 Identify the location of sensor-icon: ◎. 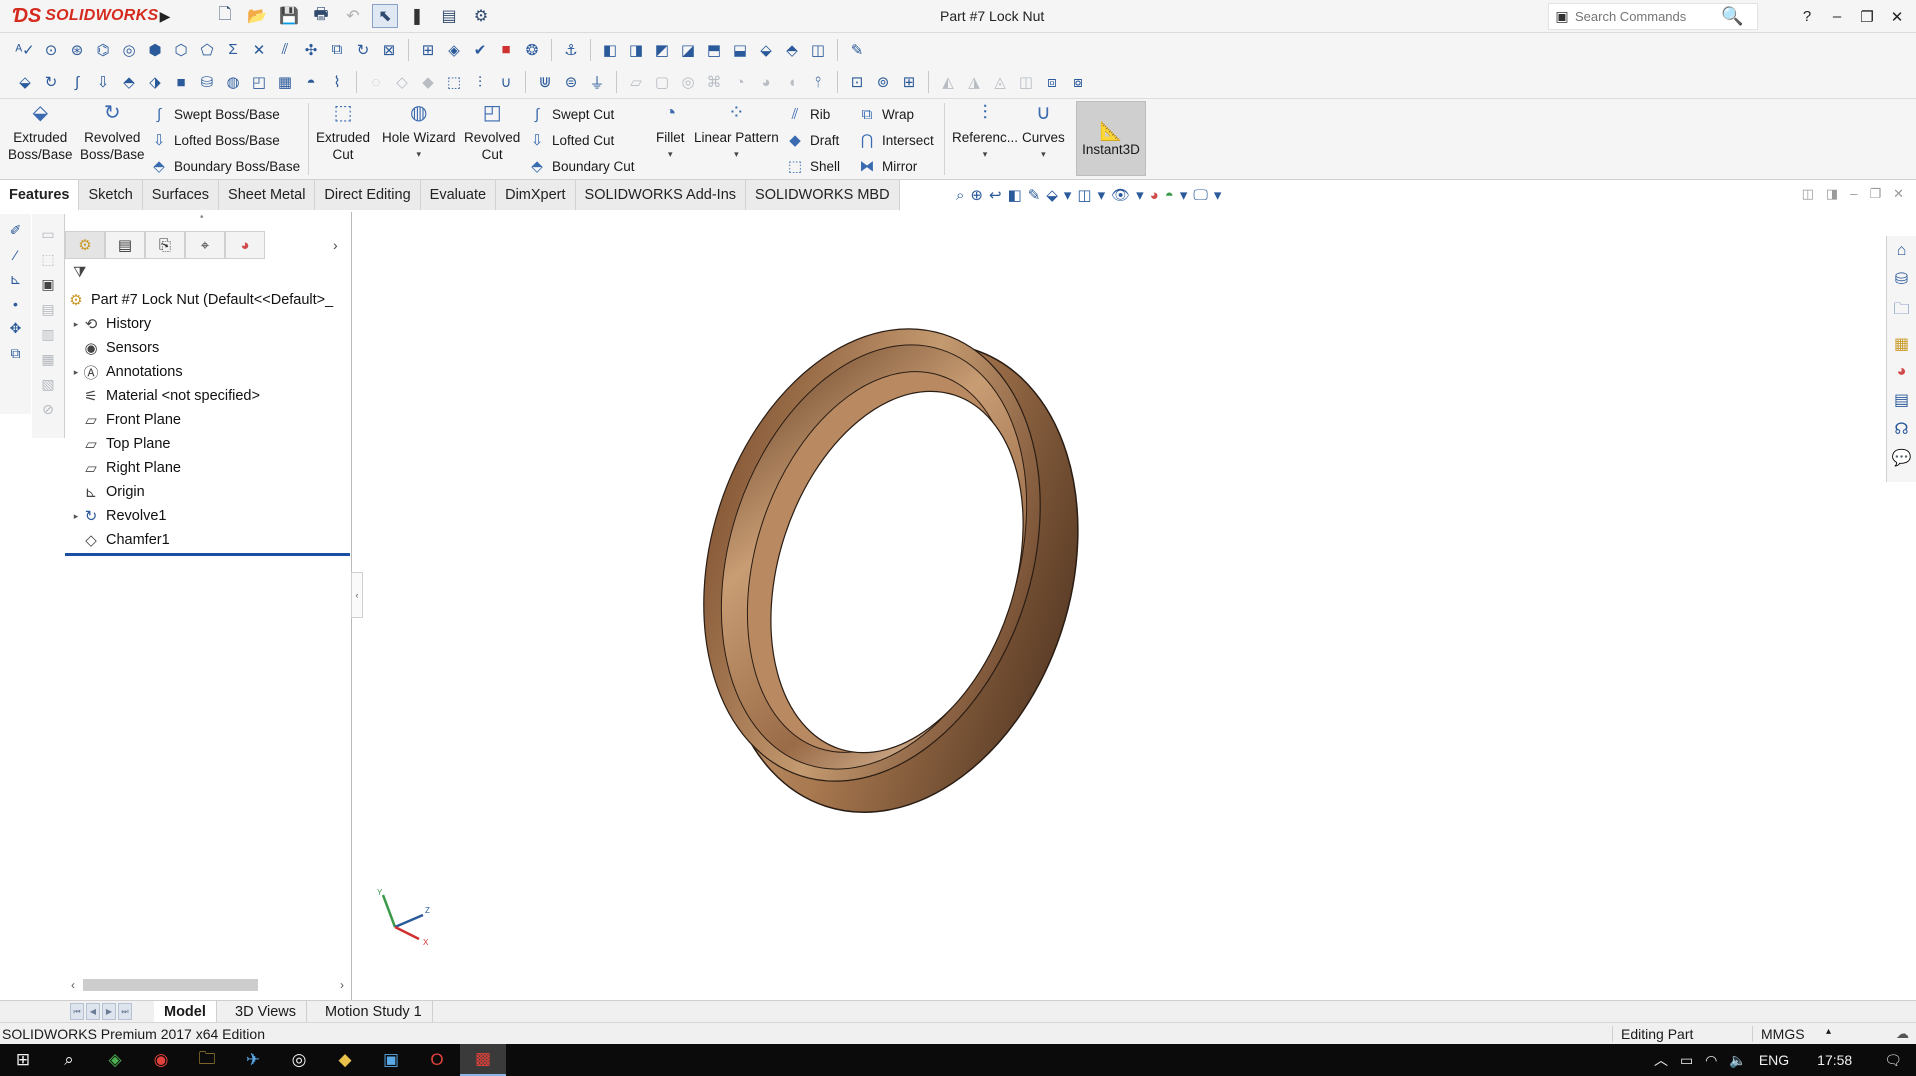
(129, 50).